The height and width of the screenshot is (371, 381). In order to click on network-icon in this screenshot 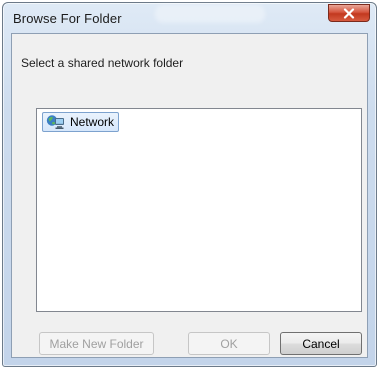, I will do `click(56, 122)`.